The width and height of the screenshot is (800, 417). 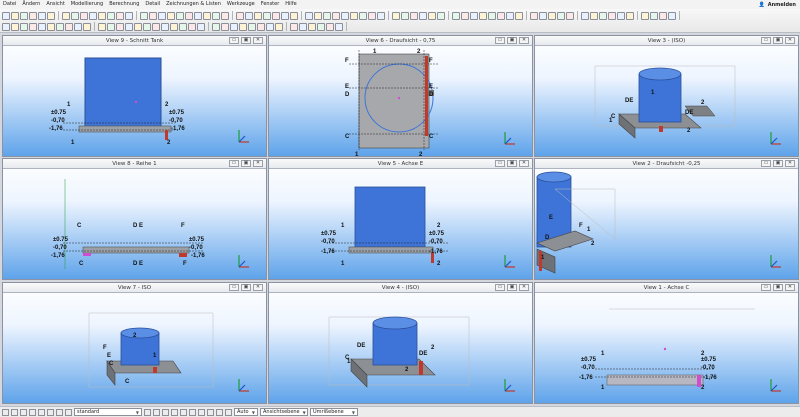 I want to click on menu-aendern: Ändern, so click(x=31, y=4).